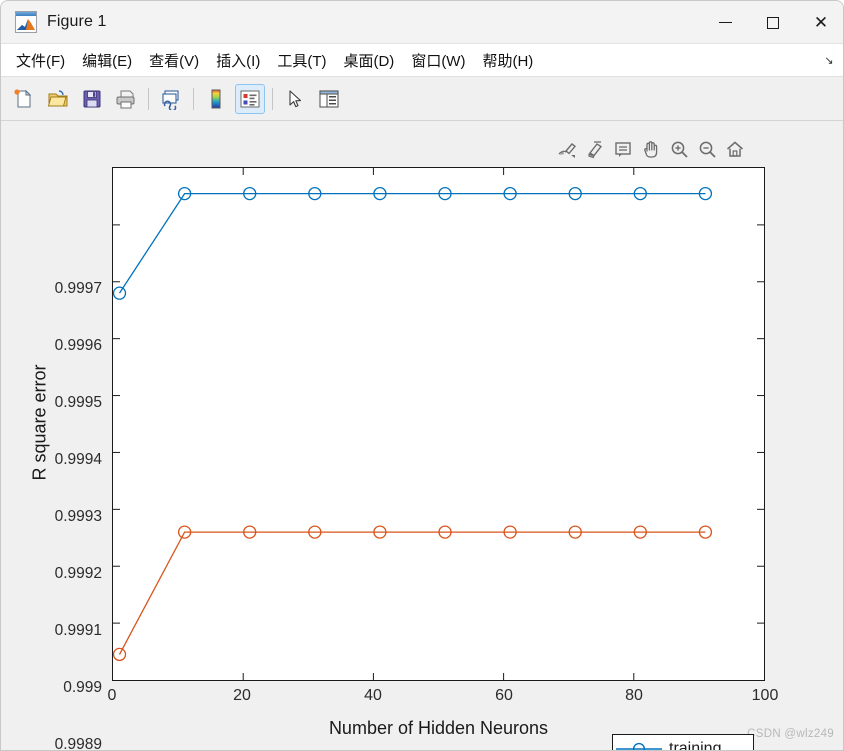 The width and height of the screenshot is (844, 751). What do you see at coordinates (422, 22) in the screenshot?
I see `title-bar: Figure 1 ✕` at bounding box center [422, 22].